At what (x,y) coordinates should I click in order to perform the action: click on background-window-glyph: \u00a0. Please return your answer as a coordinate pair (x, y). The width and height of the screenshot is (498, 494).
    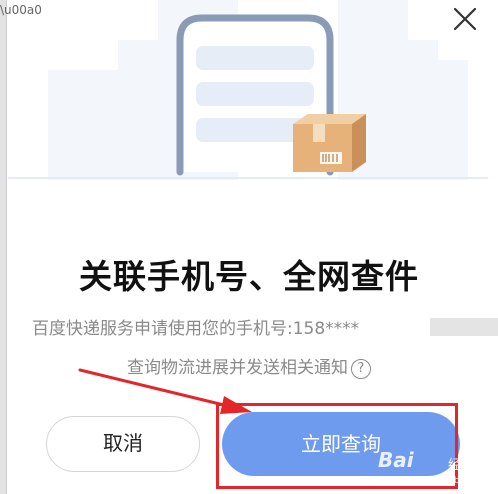
    Looking at the image, I should click on (21, 10).